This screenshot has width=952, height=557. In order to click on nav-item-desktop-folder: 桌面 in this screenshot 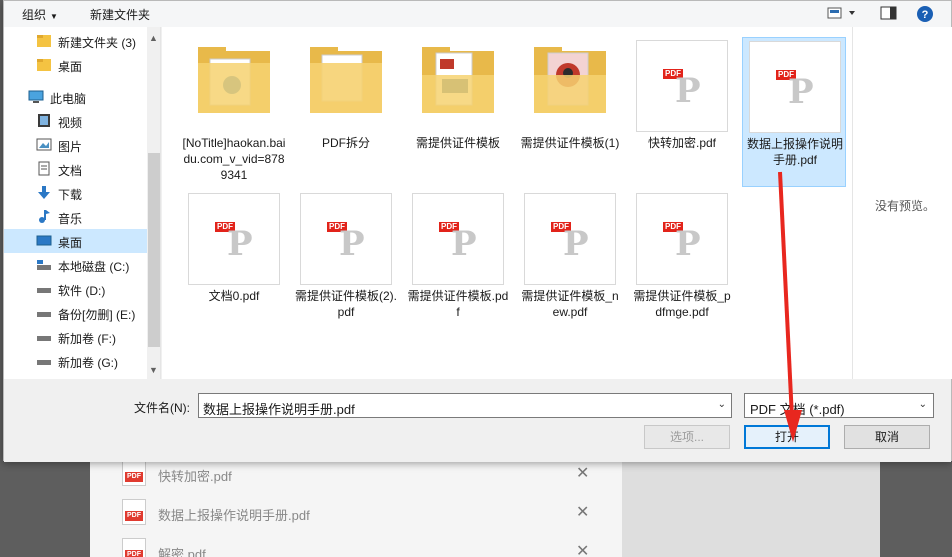, I will do `click(75, 65)`.